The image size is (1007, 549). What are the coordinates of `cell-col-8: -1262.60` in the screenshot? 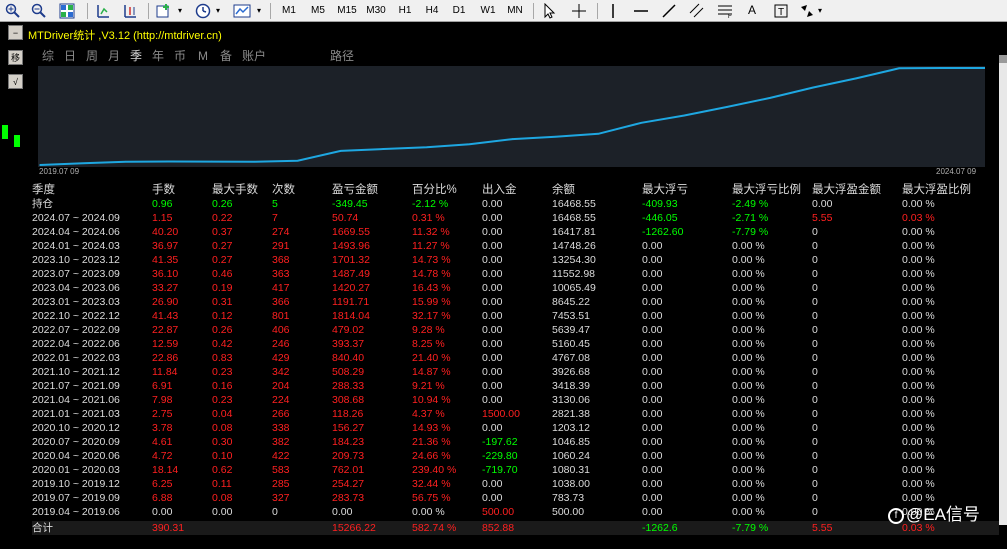 It's located at (663, 232).